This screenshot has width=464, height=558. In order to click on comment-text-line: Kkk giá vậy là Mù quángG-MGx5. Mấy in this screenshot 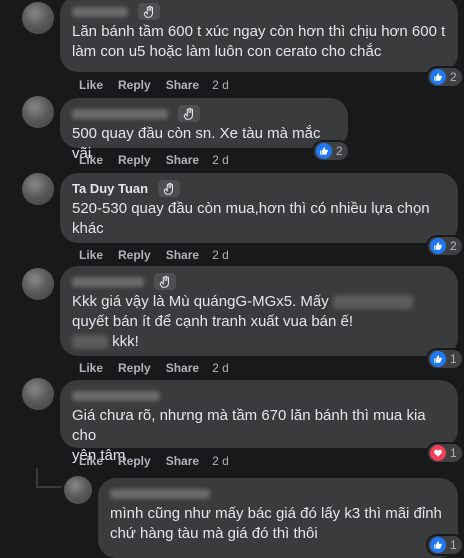, I will do `click(259, 302)`.